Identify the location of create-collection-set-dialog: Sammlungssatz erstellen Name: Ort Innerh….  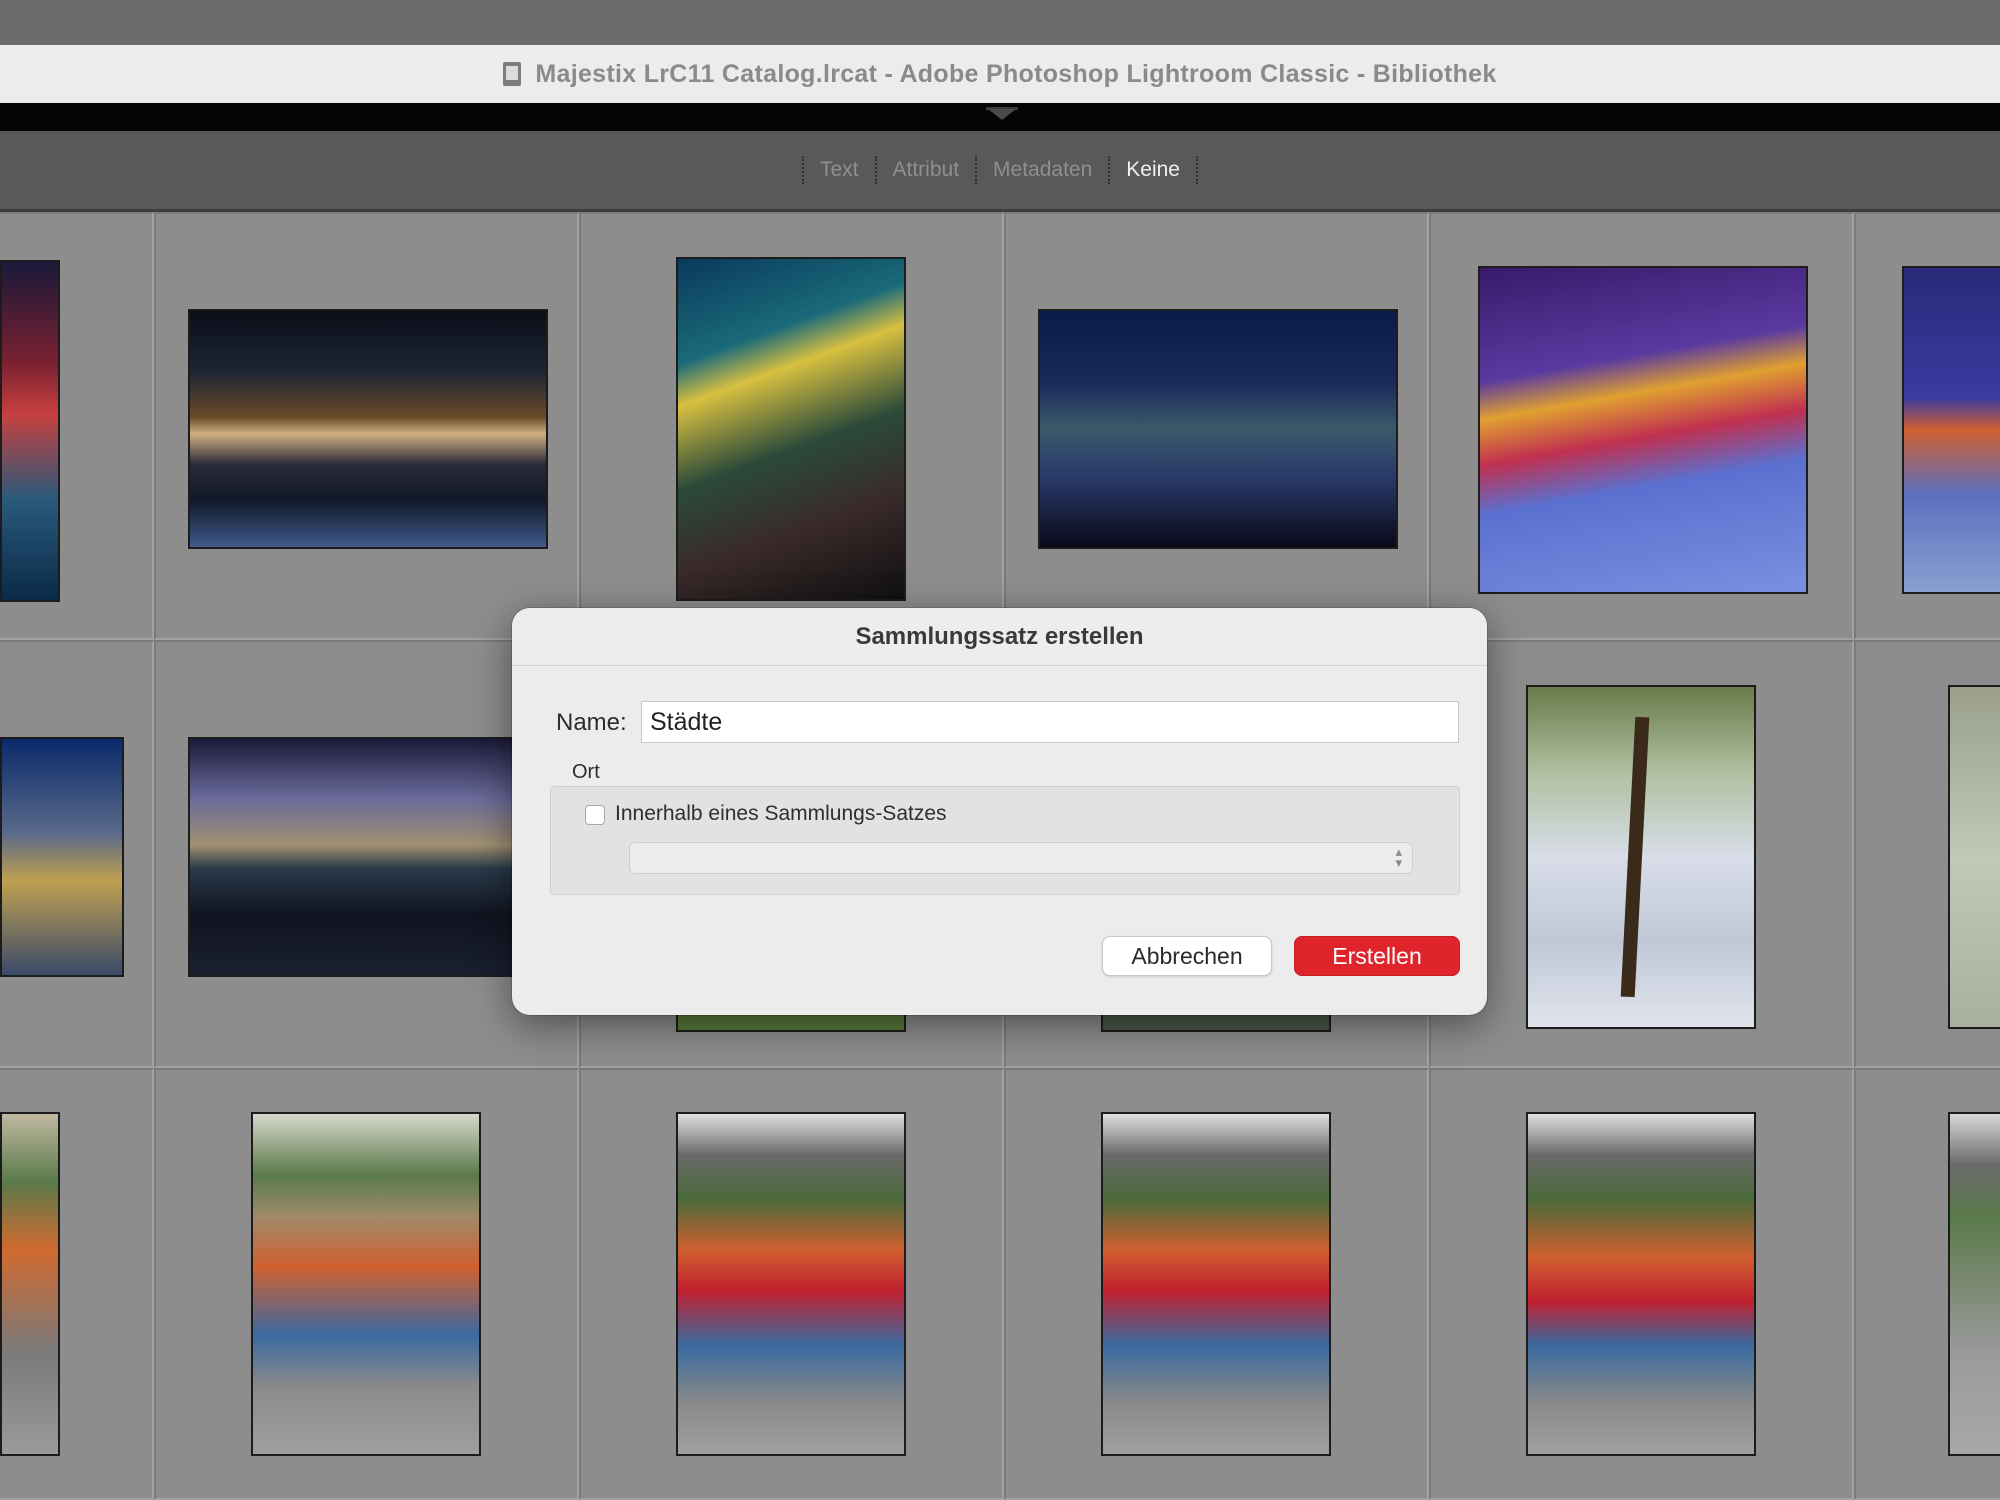
(999, 811).